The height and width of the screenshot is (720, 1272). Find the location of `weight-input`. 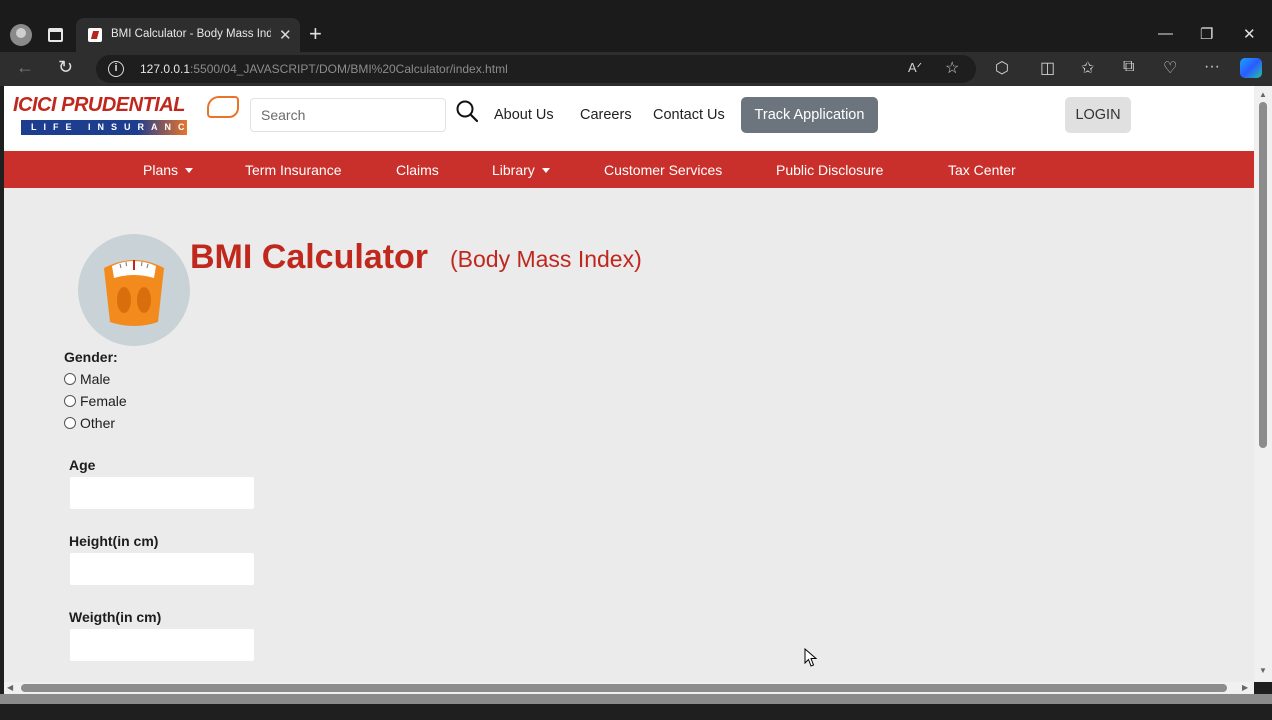

weight-input is located at coordinates (162, 645).